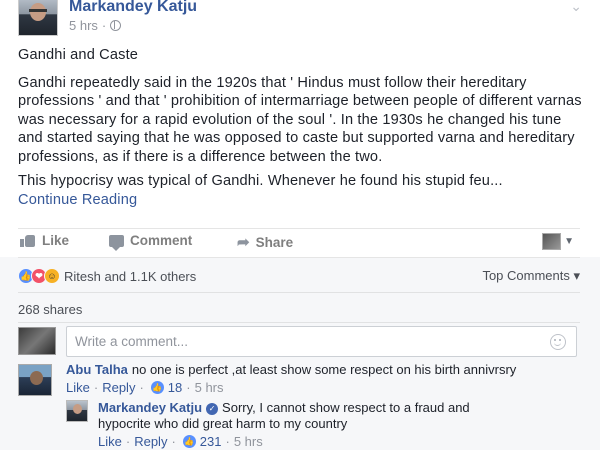 This screenshot has width=600, height=450. I want to click on haha-reaction-icon: ☺, so click(52, 276).